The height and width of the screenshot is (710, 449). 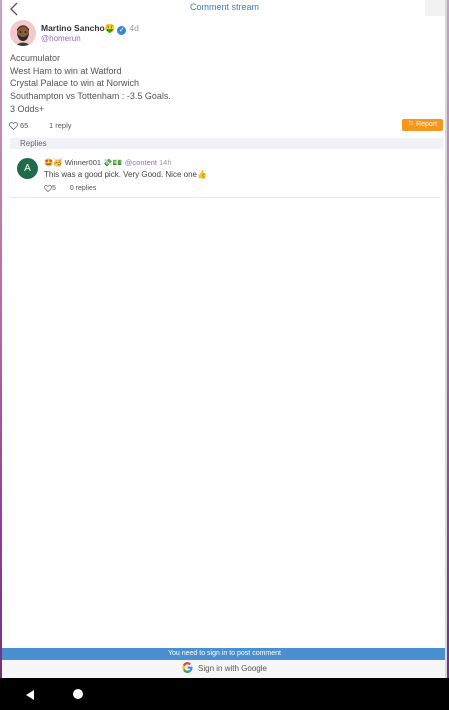 I want to click on reply-like-button: 5, so click(x=51, y=188).